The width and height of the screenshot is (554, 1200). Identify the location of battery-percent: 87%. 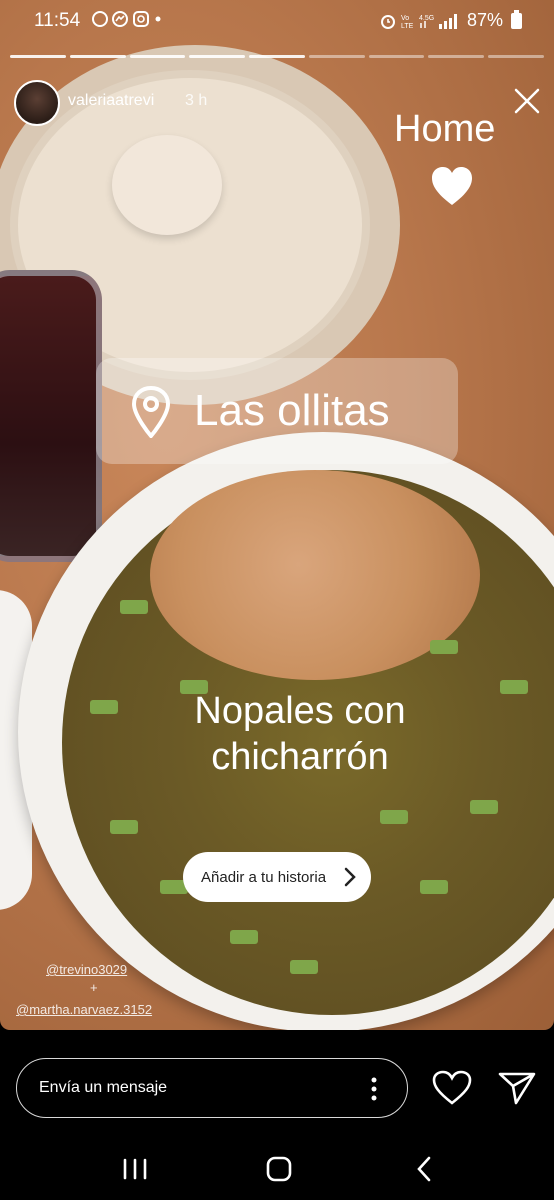
(484, 20).